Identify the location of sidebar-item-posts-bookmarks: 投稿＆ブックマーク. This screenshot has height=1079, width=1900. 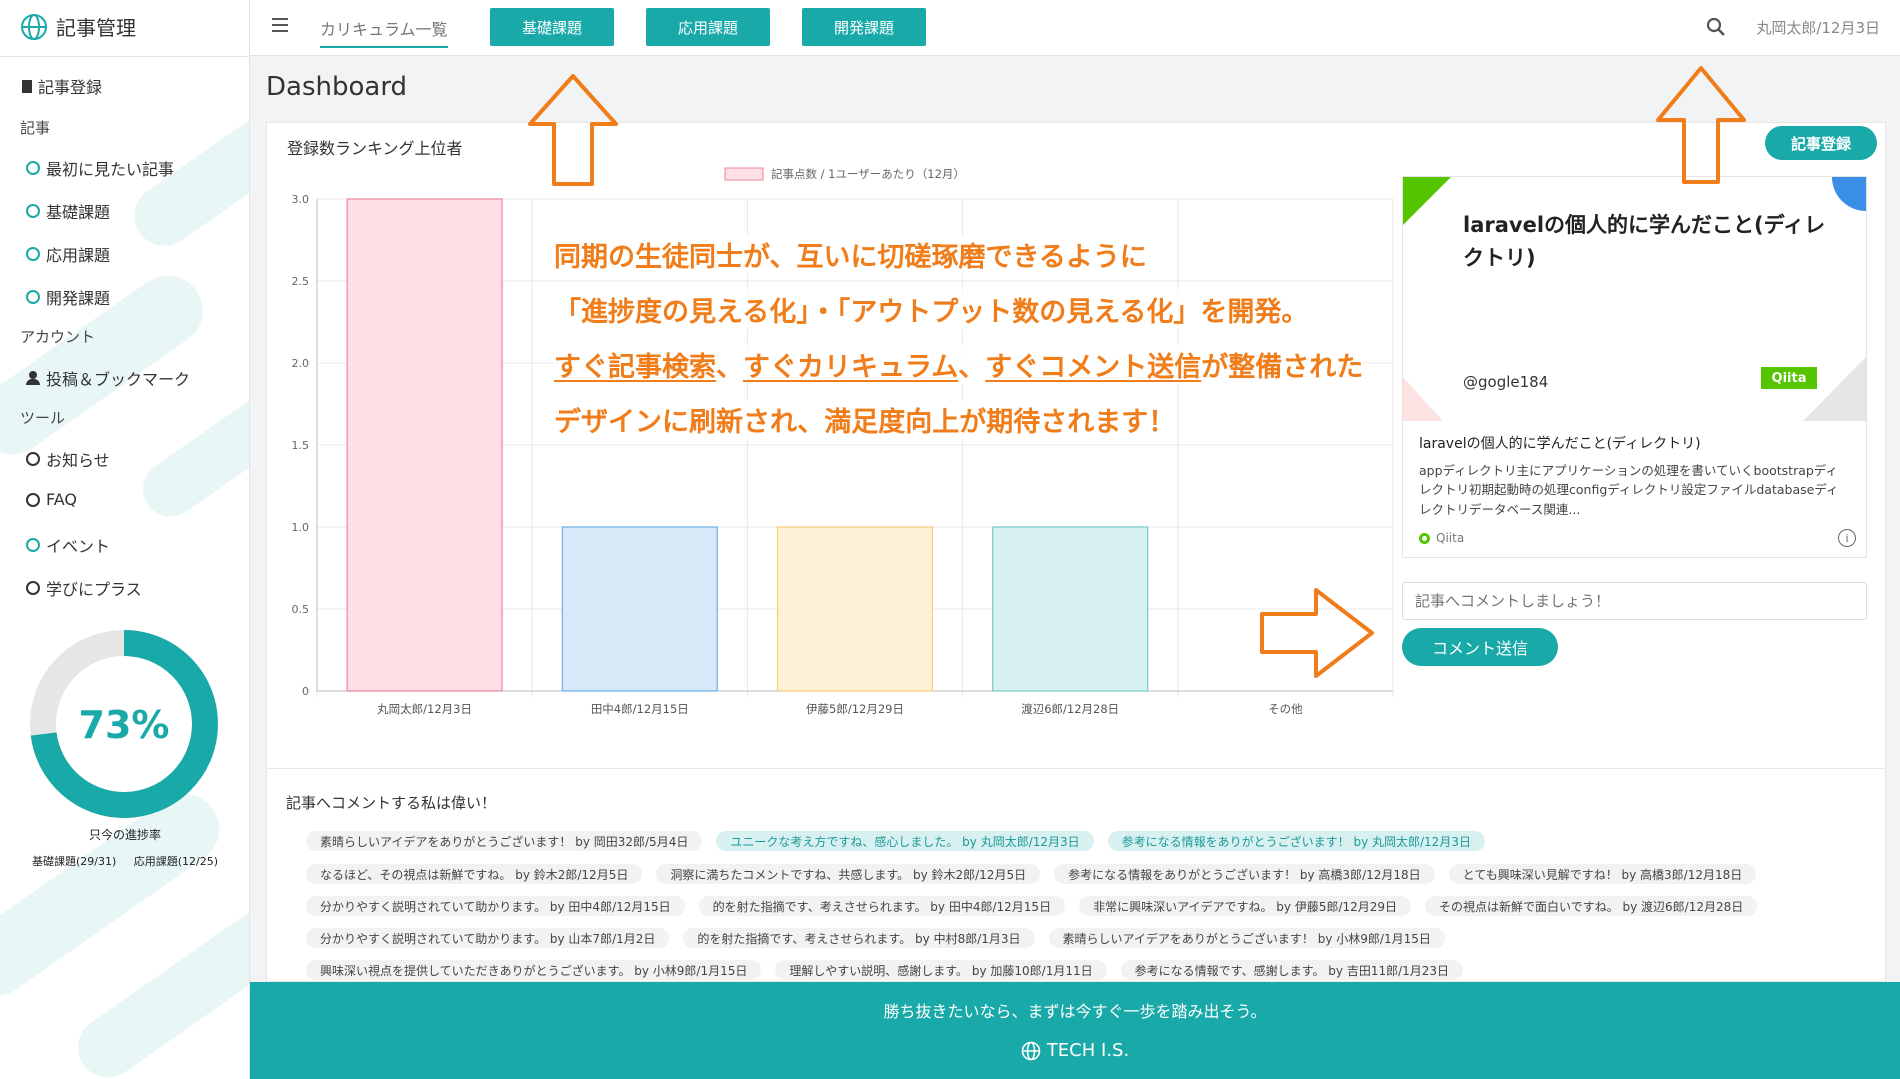
(108, 378).